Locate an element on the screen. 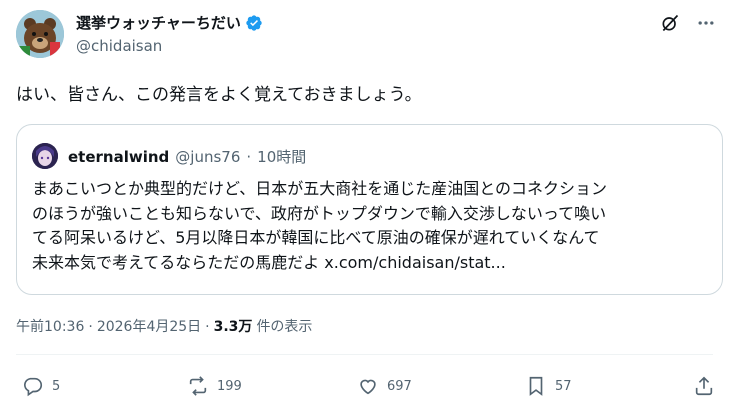  share-button is located at coordinates (704, 386).